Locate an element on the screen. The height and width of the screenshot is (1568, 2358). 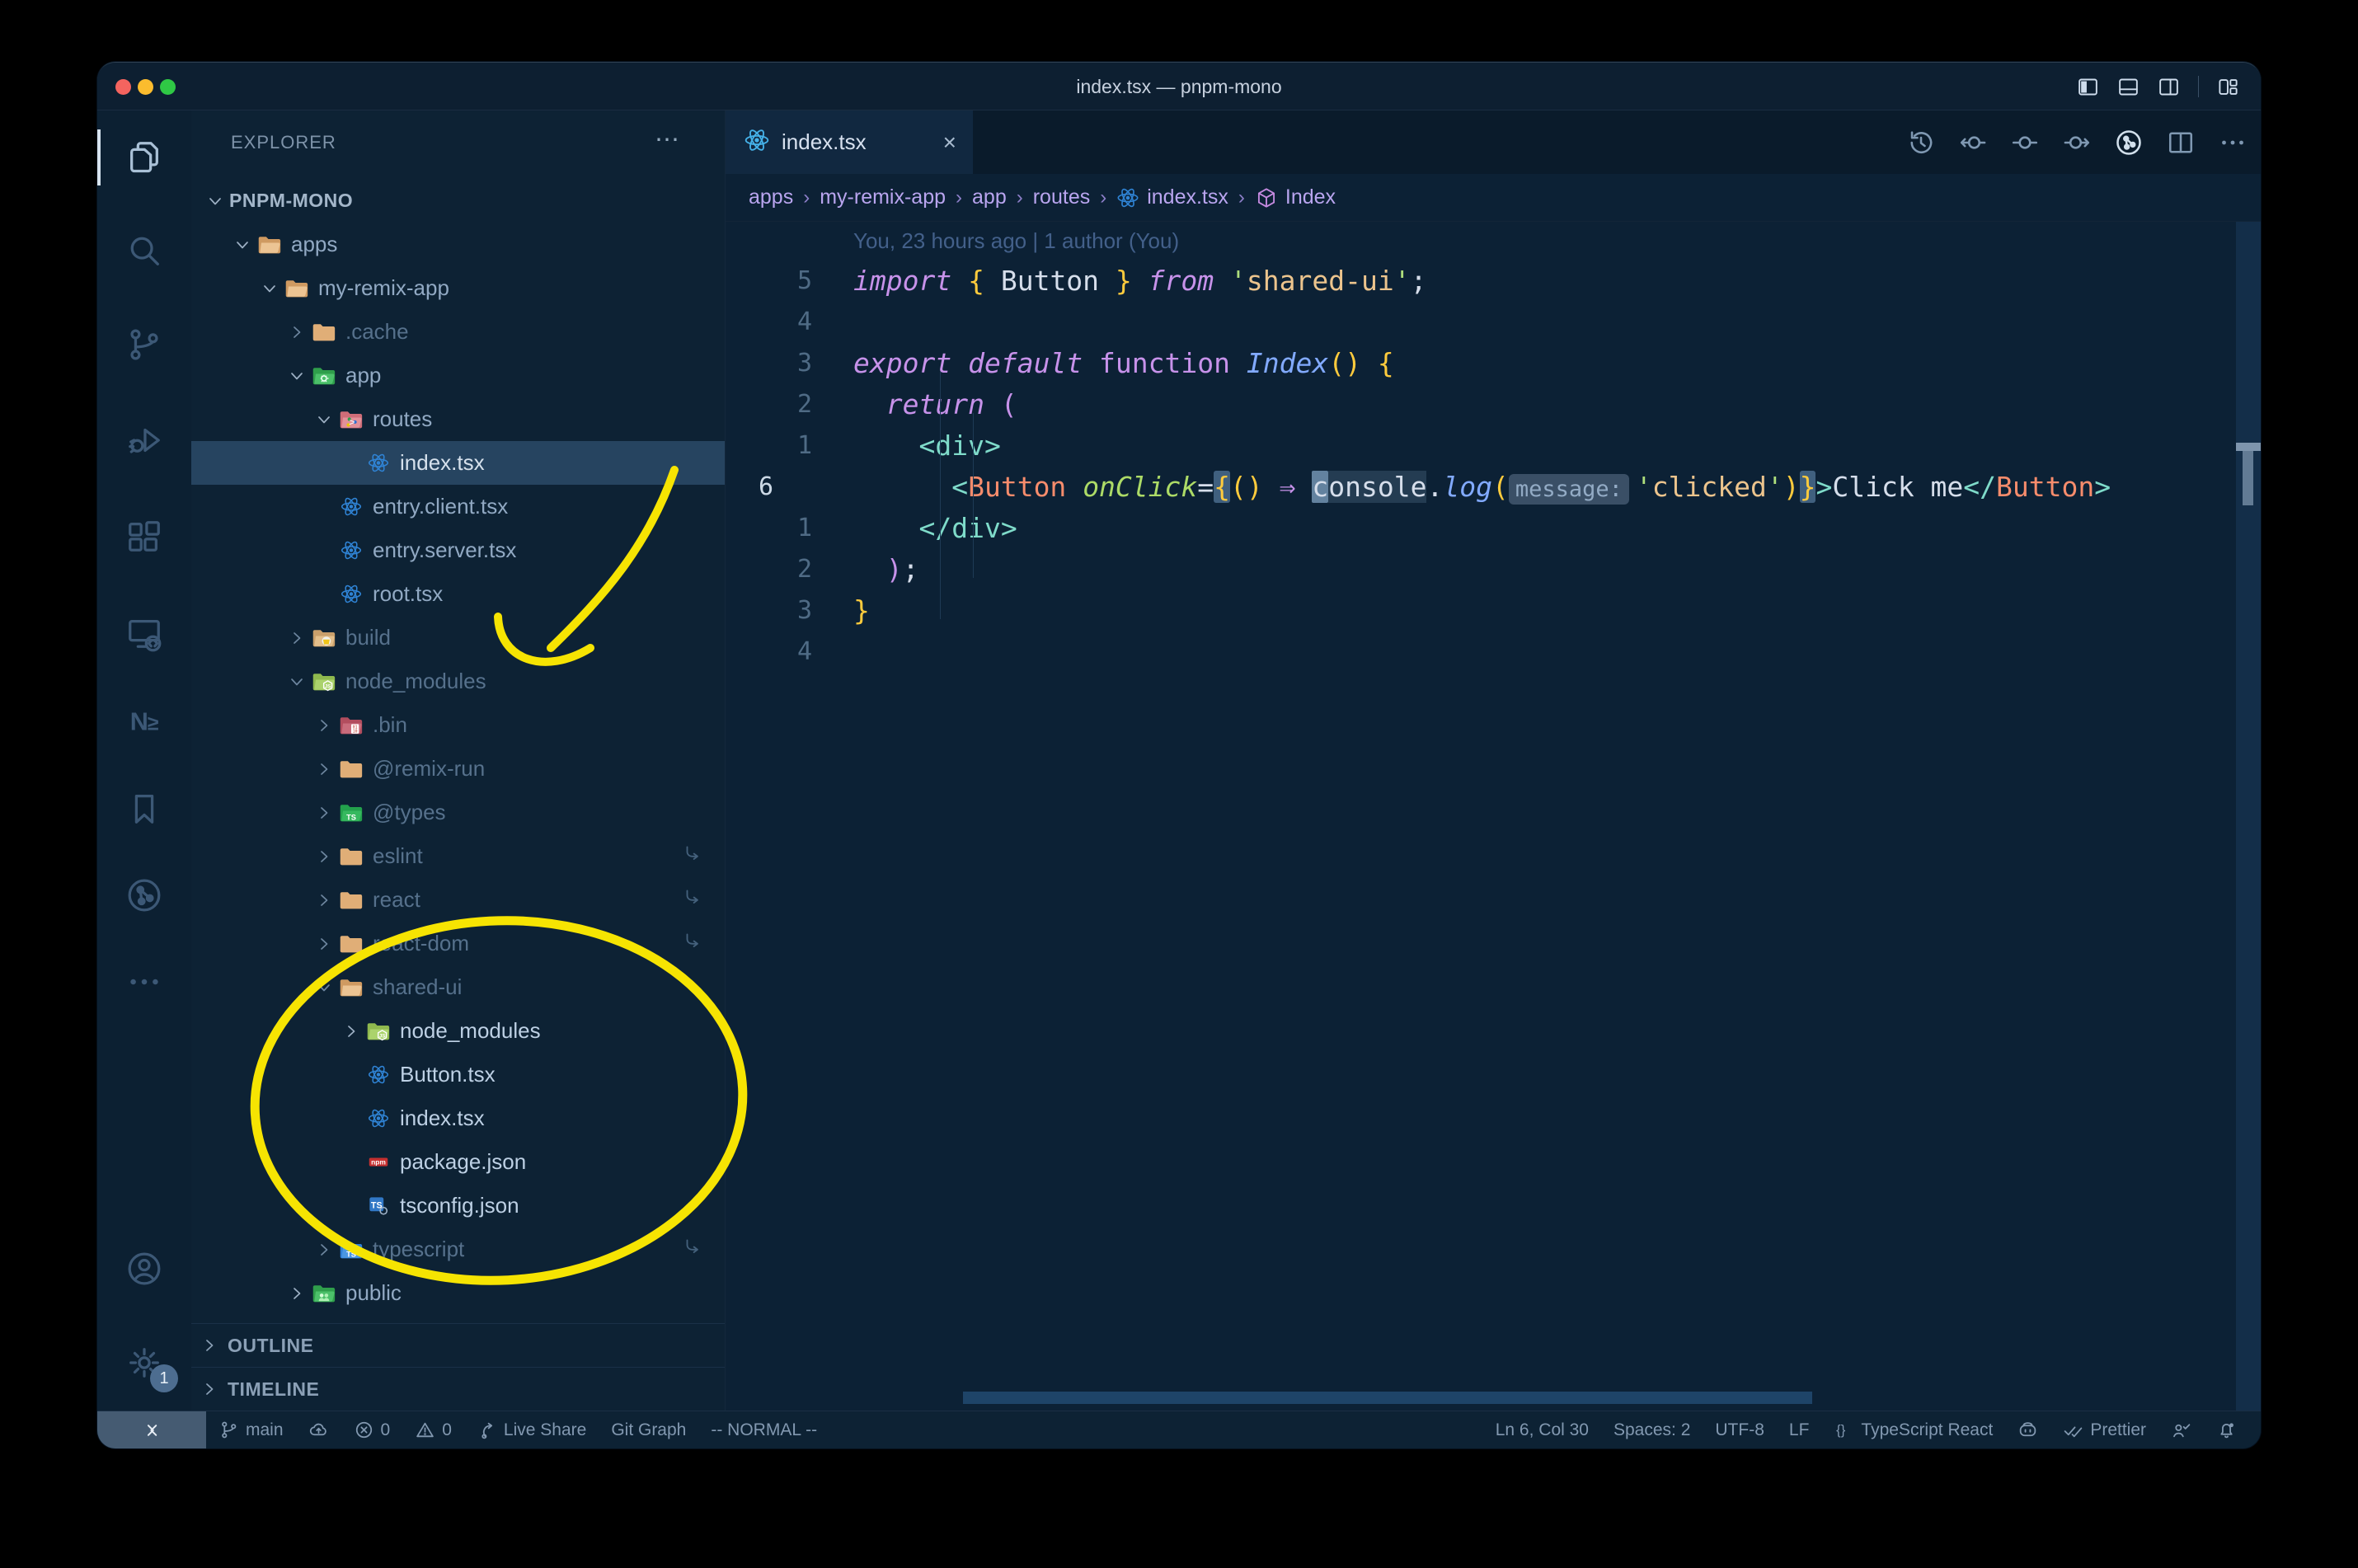
status-language-mode: {} TypeScript React is located at coordinates (1913, 1429).